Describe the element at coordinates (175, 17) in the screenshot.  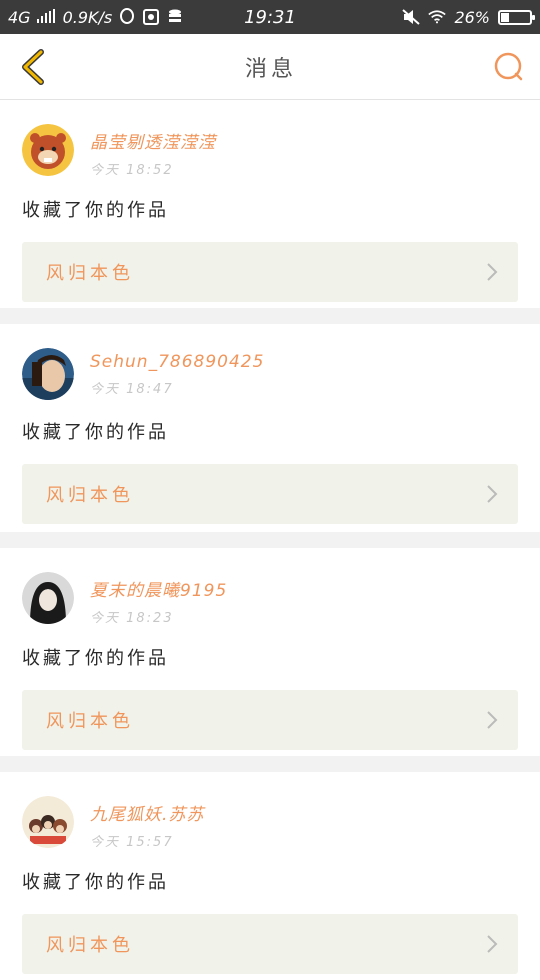
I see `storage-icon` at that location.